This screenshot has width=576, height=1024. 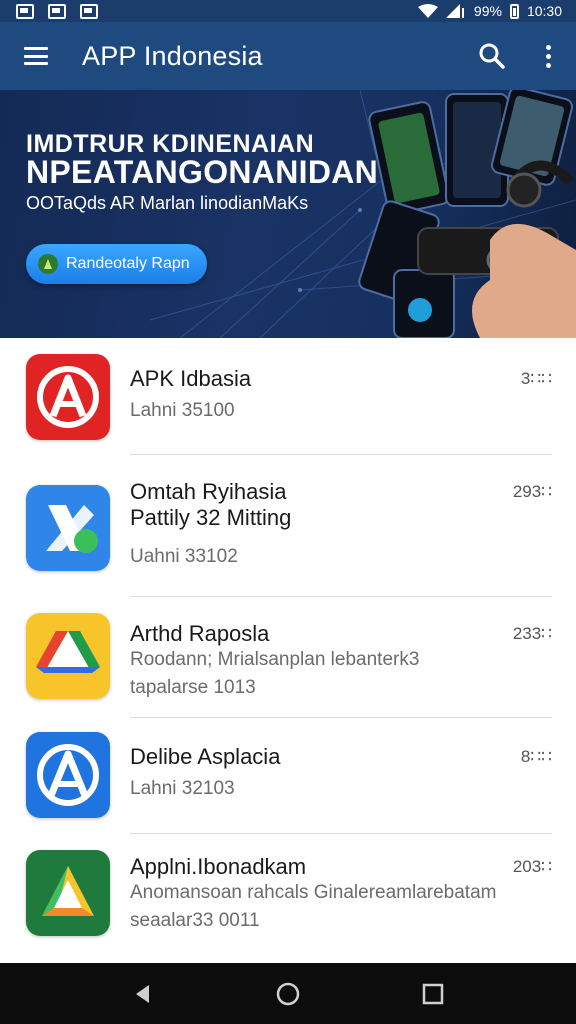 I want to click on phones-illustration, so click(x=467, y=214).